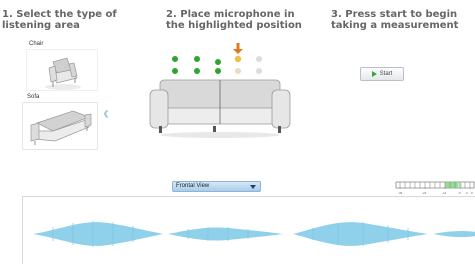 The image size is (475, 264). I want to click on meter-tick-label: -24, so click(424, 193).